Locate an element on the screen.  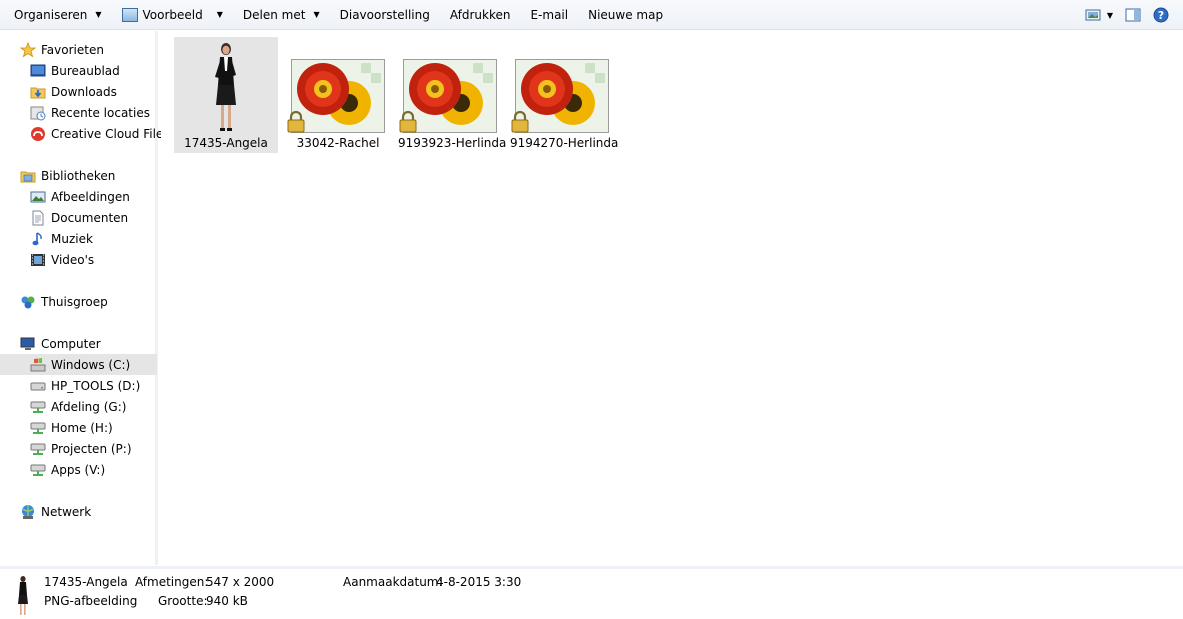
dimensions-value: 547 x 2000 is located at coordinates (240, 582).